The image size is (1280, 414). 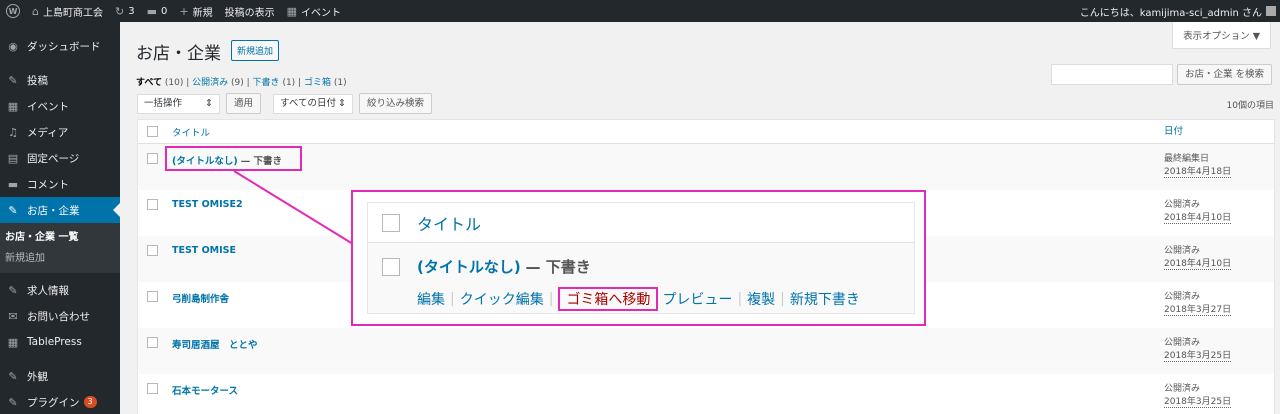 I want to click on post-title-link: TEST OMISE, so click(x=204, y=250).